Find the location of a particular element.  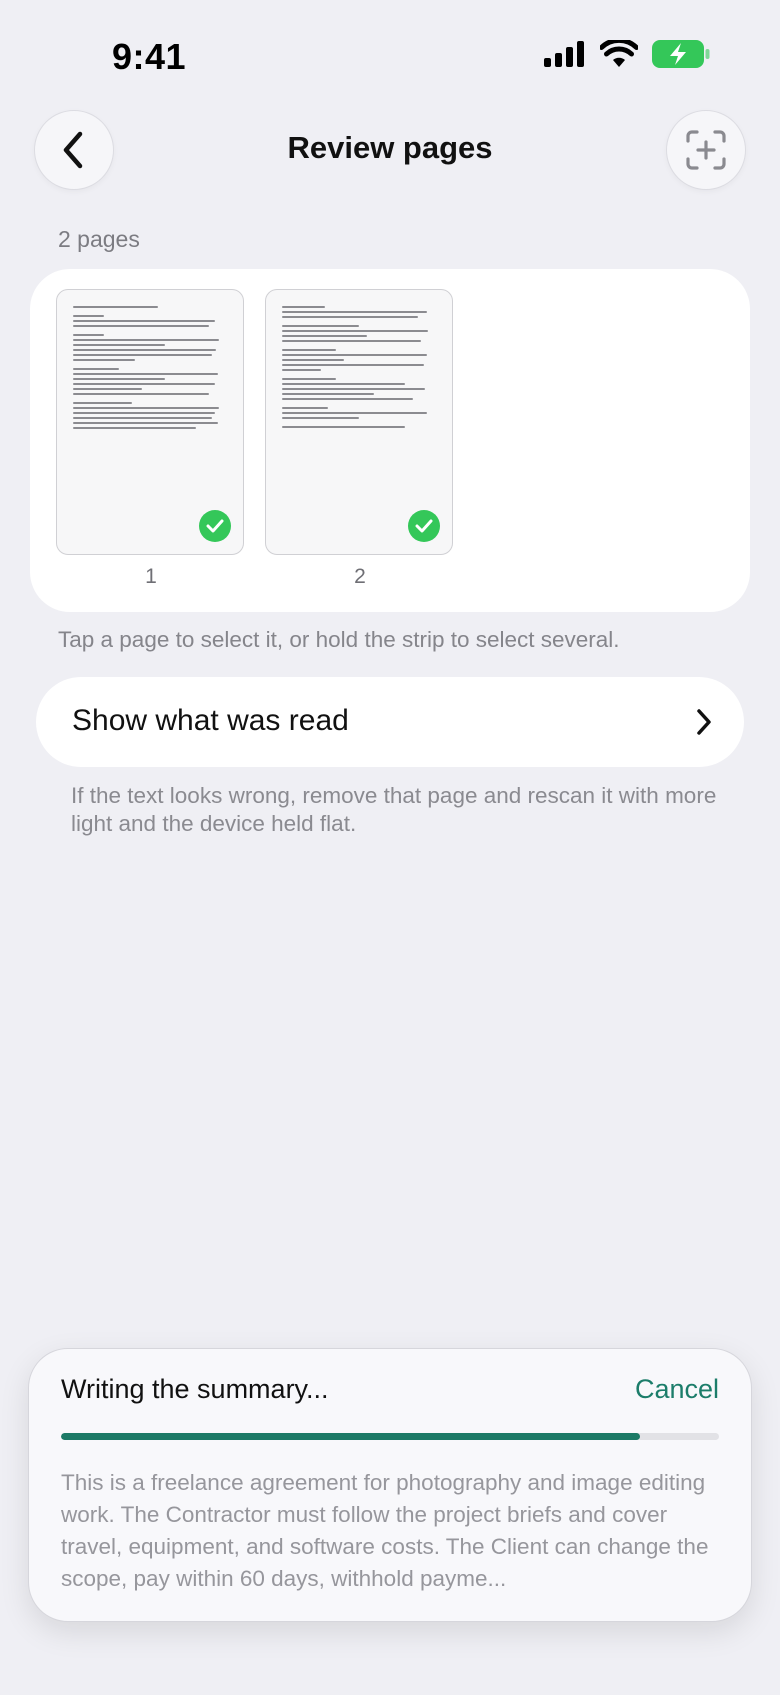

battery-charging-icon is located at coordinates (681, 54).